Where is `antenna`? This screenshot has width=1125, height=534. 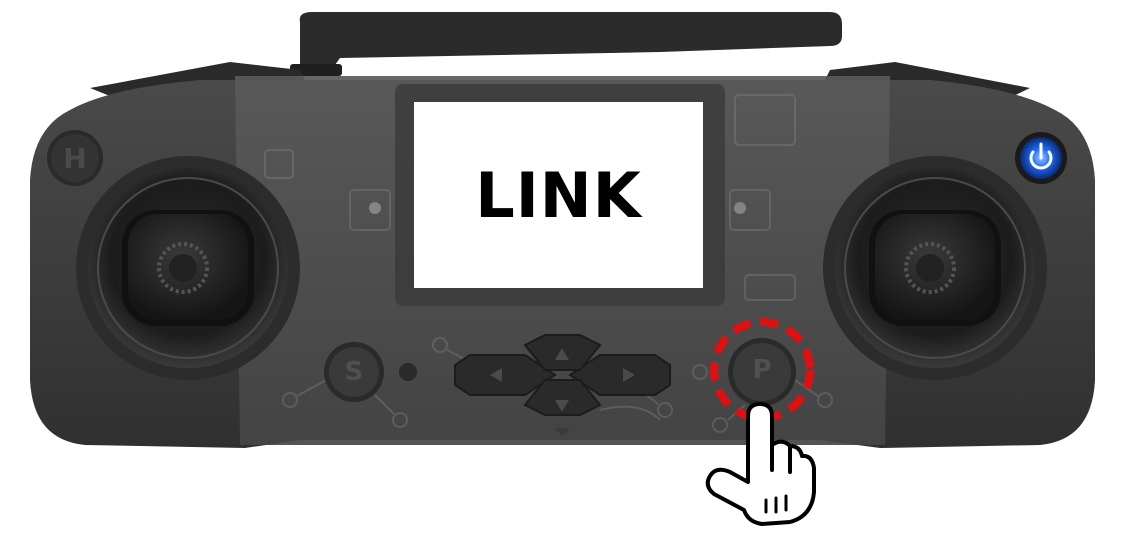 antenna is located at coordinates (566, 44).